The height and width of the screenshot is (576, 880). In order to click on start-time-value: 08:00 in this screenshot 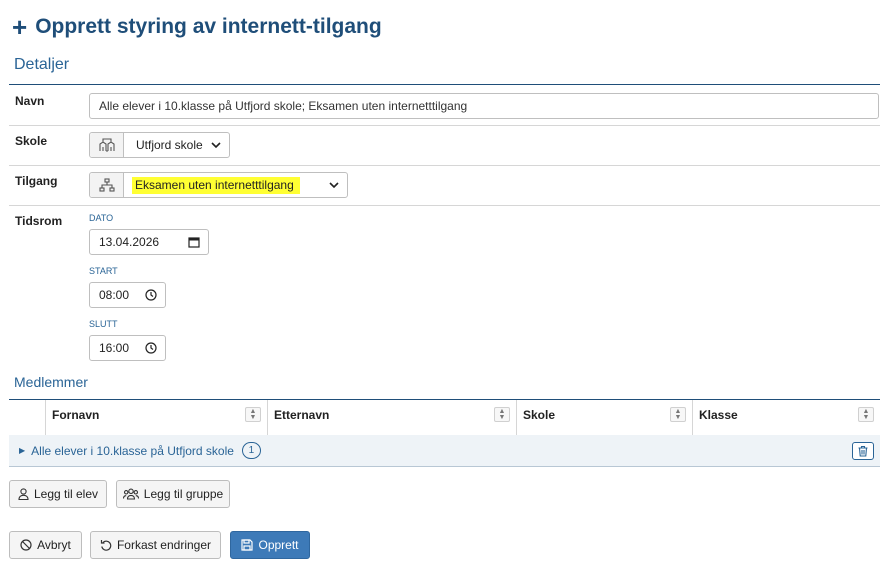, I will do `click(114, 295)`.